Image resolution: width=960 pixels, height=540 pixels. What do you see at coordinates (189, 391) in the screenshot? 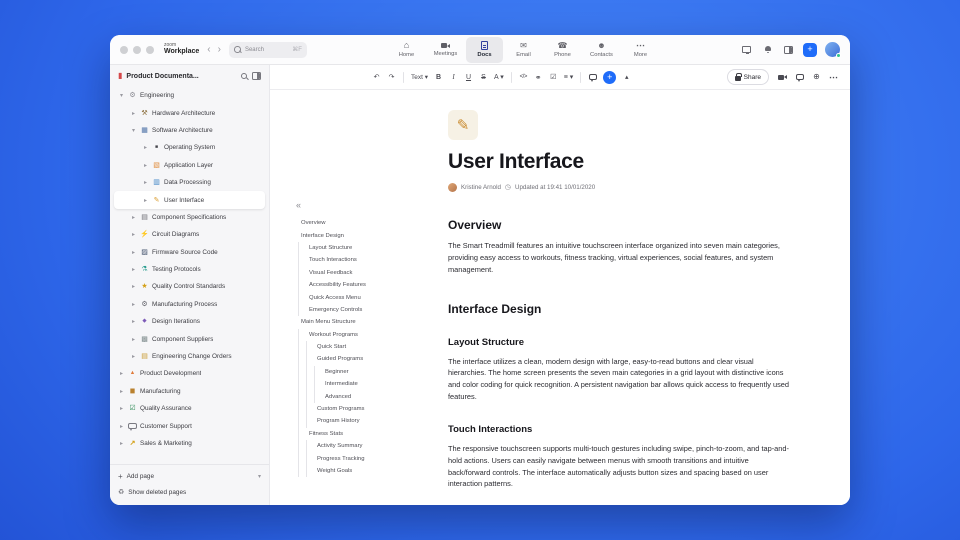
I see `sidebar-page-item: ▸ Manufacturing` at bounding box center [189, 391].